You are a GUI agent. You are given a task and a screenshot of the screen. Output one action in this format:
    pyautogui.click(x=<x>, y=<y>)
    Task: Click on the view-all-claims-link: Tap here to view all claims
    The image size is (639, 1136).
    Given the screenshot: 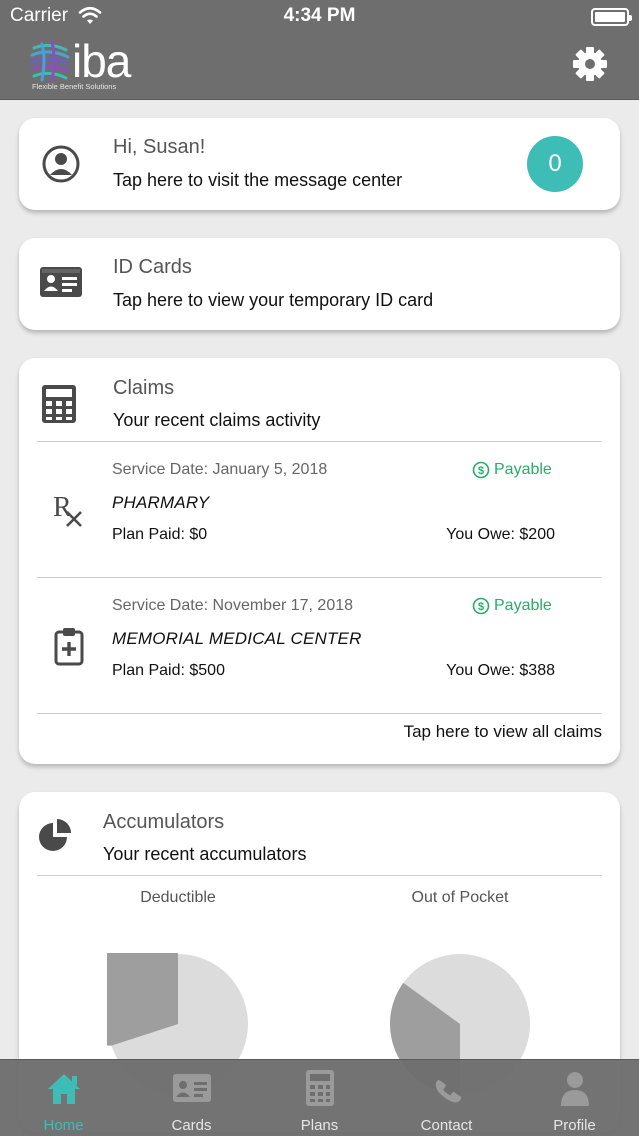 What is the action you would take?
    pyautogui.click(x=503, y=732)
    